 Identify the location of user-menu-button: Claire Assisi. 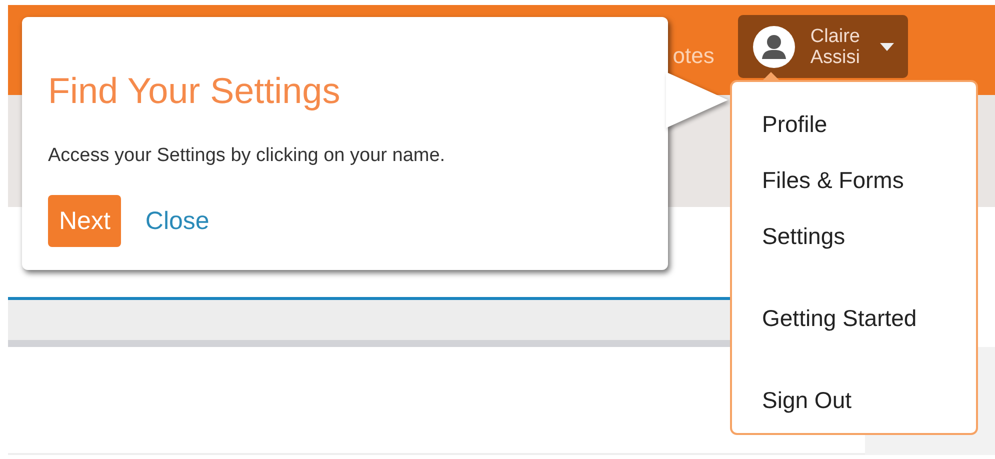
(823, 46).